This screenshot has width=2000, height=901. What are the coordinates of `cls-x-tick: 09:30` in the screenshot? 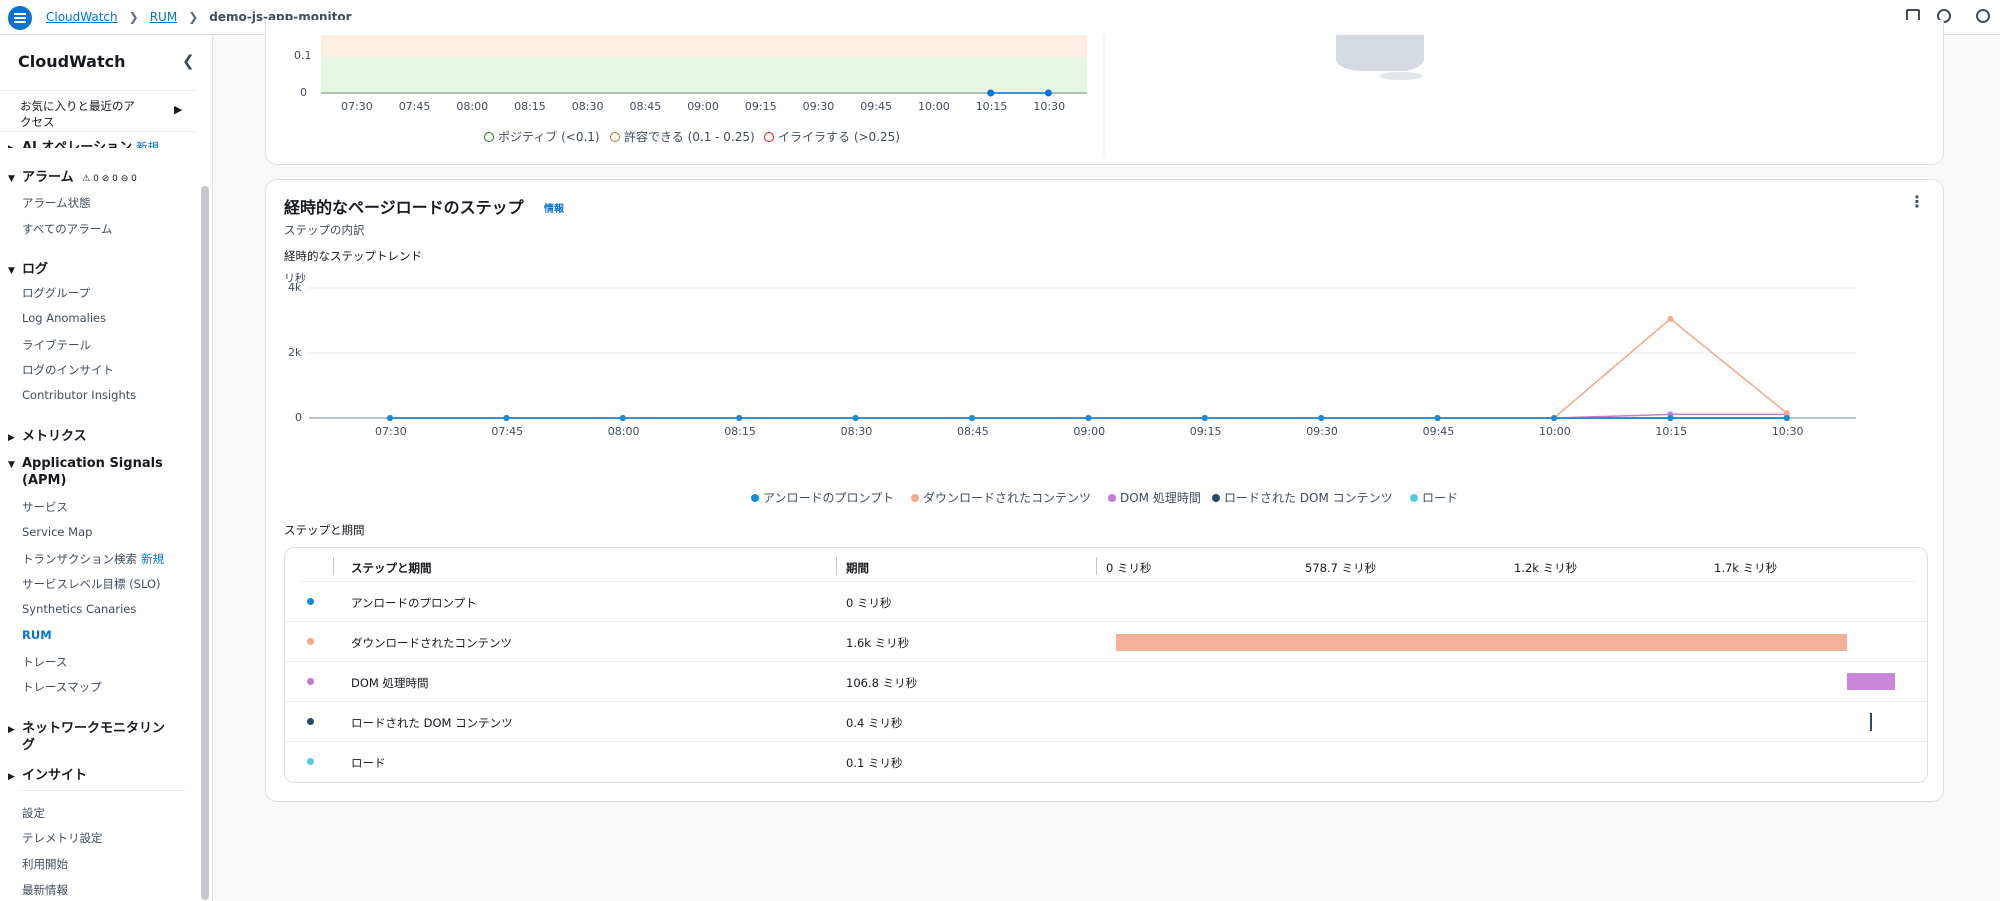 It's located at (818, 106).